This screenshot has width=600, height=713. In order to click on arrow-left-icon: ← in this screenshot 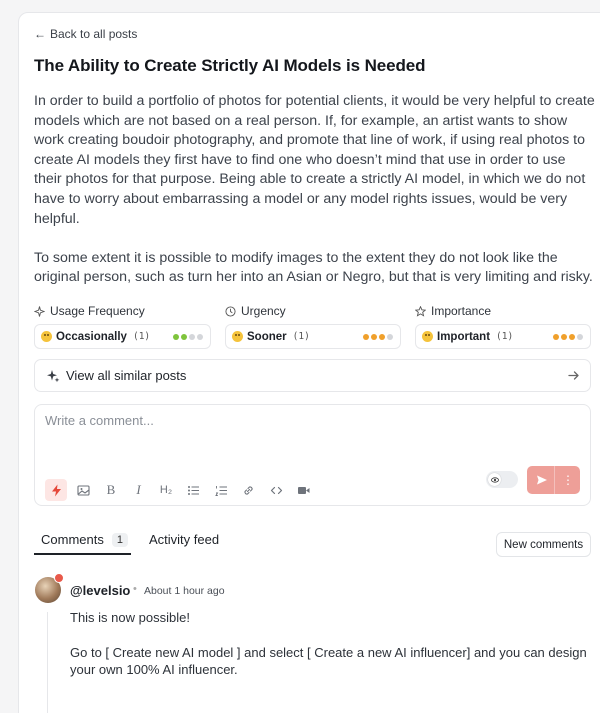, I will do `click(40, 34)`.